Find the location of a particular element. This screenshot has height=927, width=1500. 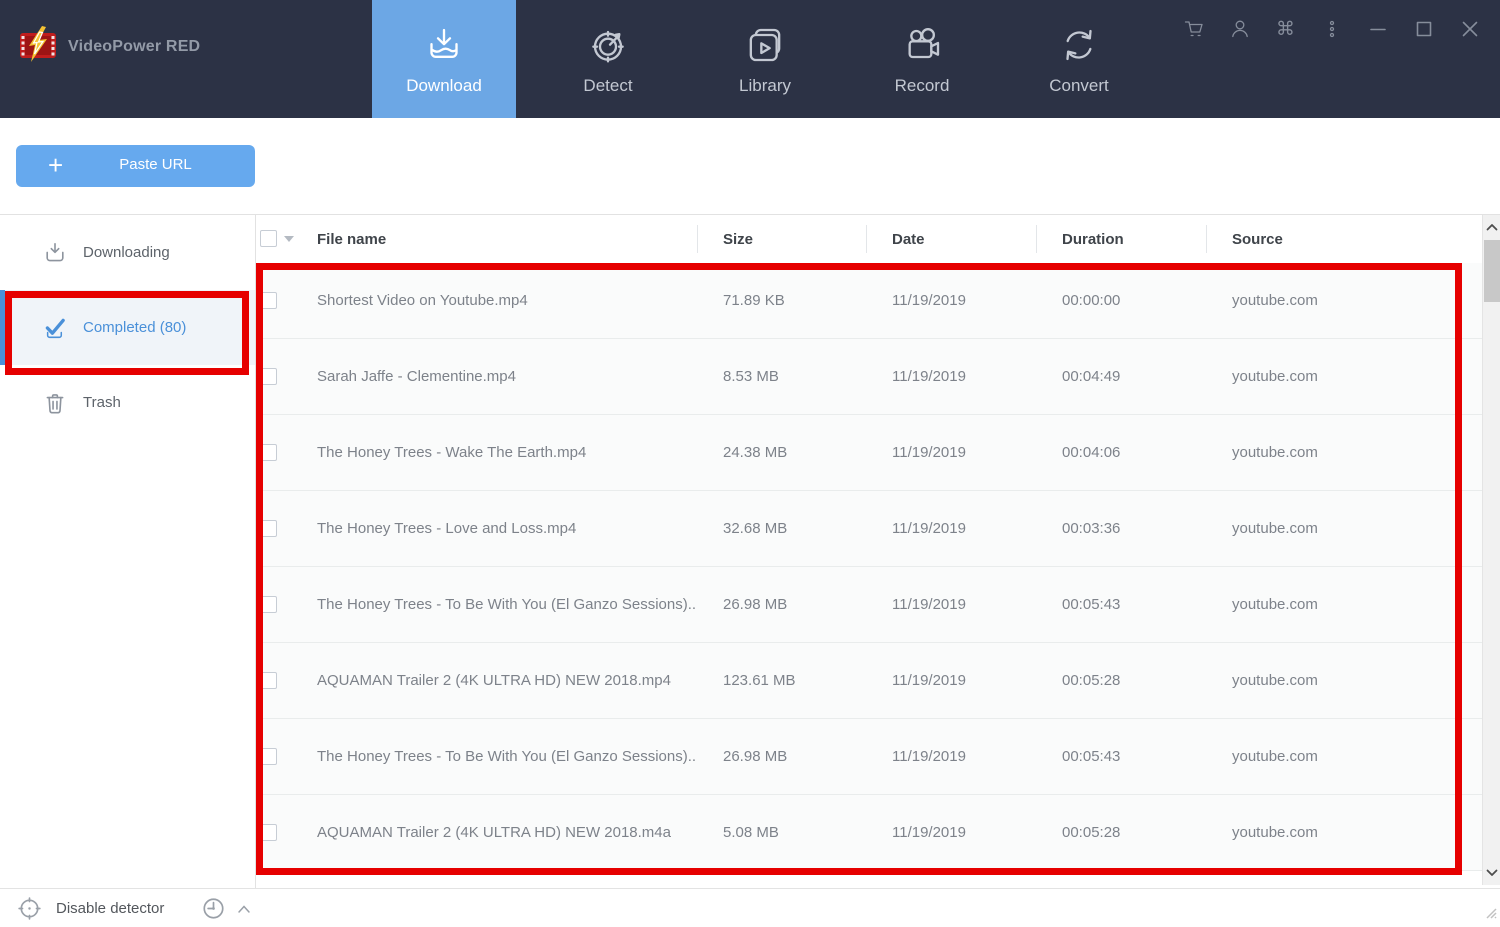

disable-detector-label: Disable detector is located at coordinates (110, 908).